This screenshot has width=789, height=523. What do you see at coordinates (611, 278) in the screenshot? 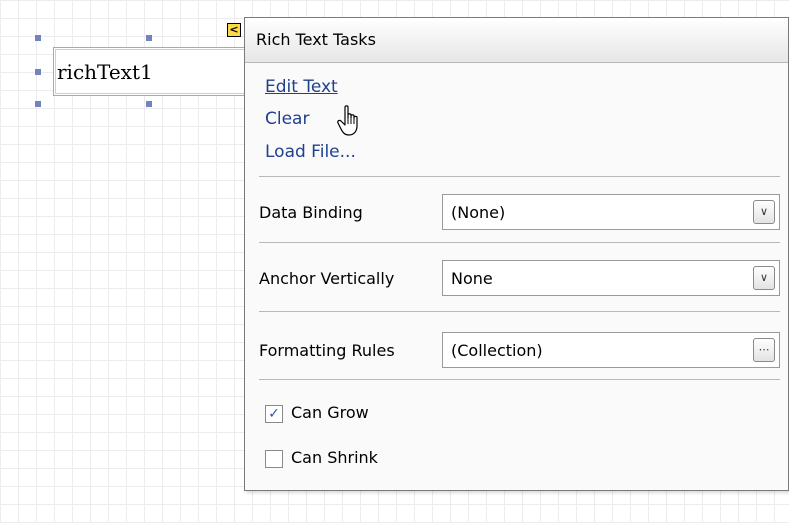
I see `anchor-vertically-combo: None ∨` at bounding box center [611, 278].